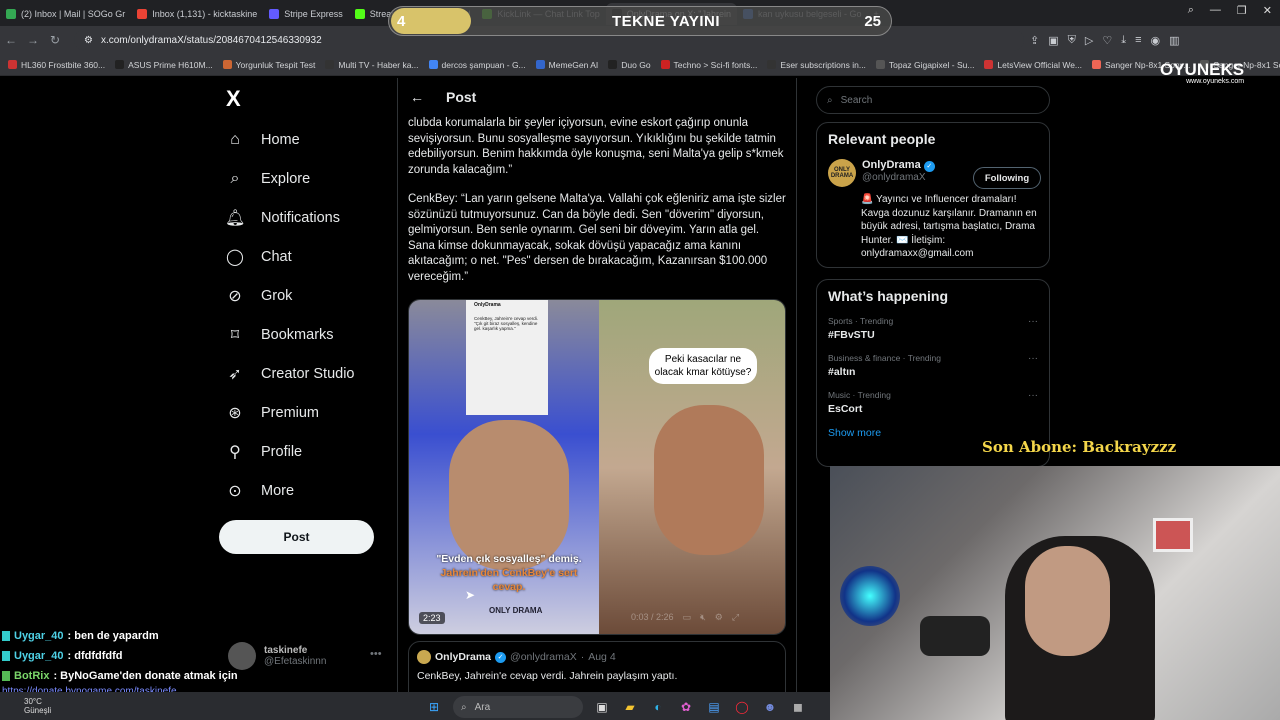  Describe the element at coordinates (894, 177) in the screenshot. I see `relevant-person-handle: @onlydramaX` at that location.